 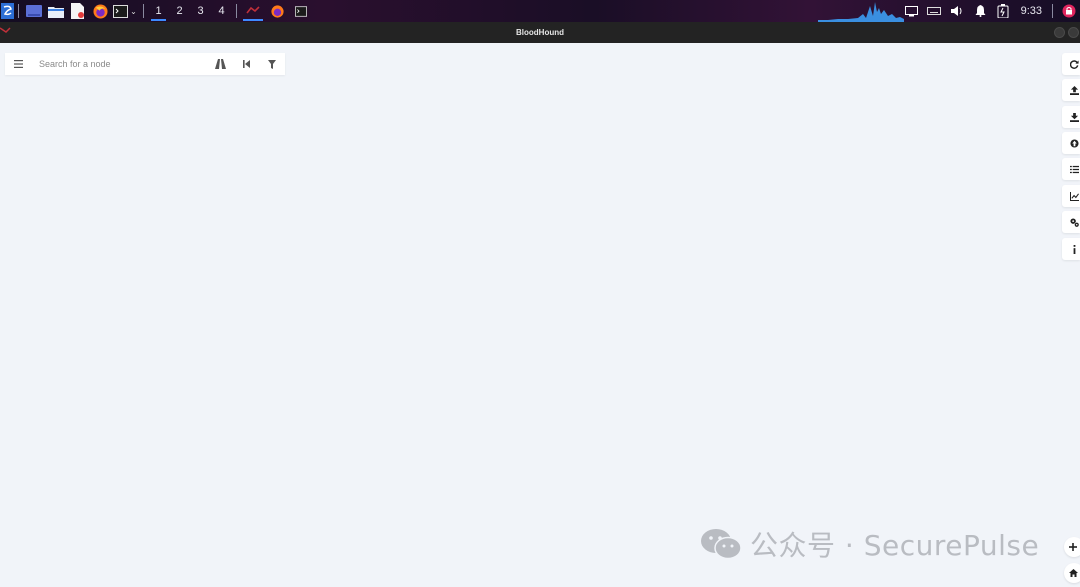 I want to click on notifications-button, so click(x=980, y=11).